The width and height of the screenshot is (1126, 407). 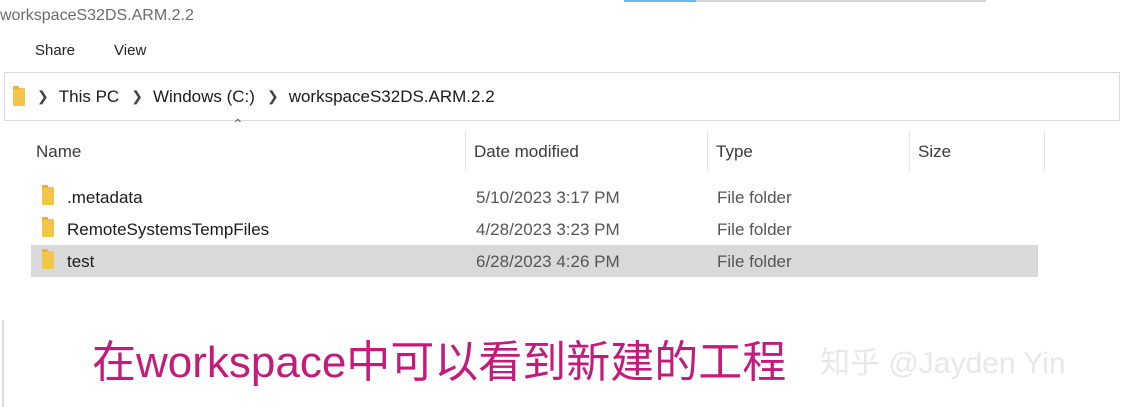 What do you see at coordinates (59, 151) in the screenshot?
I see `column-header-name-label: Name` at bounding box center [59, 151].